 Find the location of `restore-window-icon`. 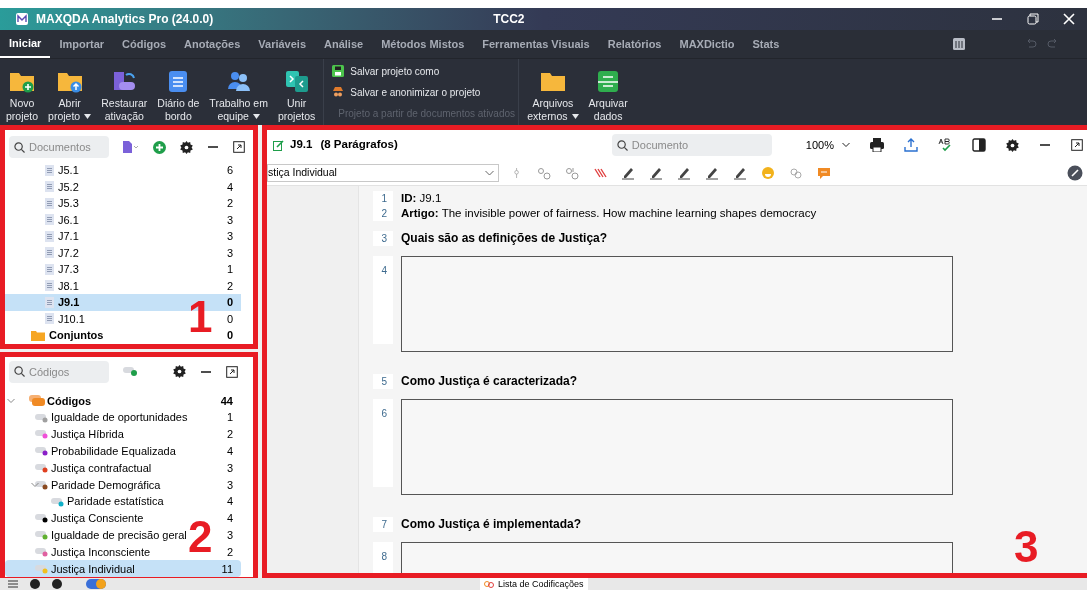

restore-window-icon is located at coordinates (1033, 19).